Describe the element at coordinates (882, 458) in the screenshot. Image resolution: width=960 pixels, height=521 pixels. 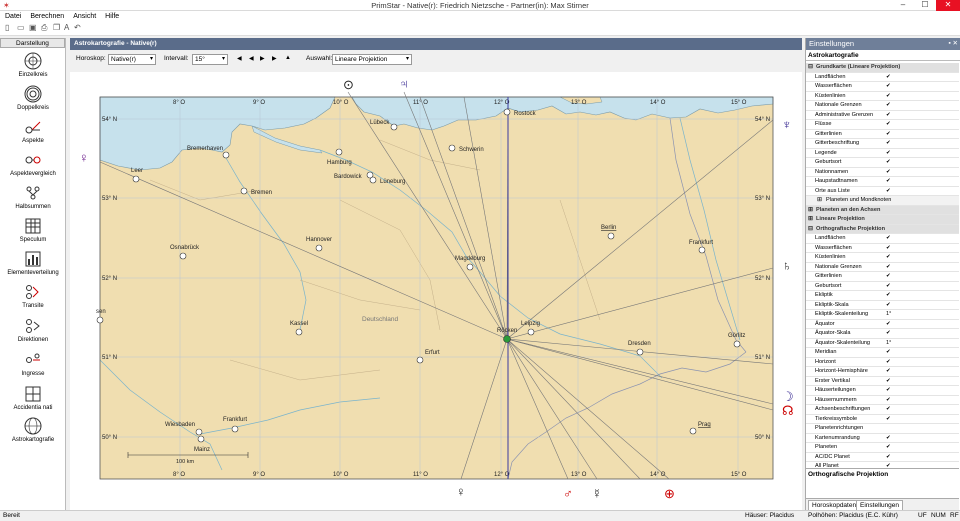
I see `setting-row: AC/DC Planet ✔` at that location.